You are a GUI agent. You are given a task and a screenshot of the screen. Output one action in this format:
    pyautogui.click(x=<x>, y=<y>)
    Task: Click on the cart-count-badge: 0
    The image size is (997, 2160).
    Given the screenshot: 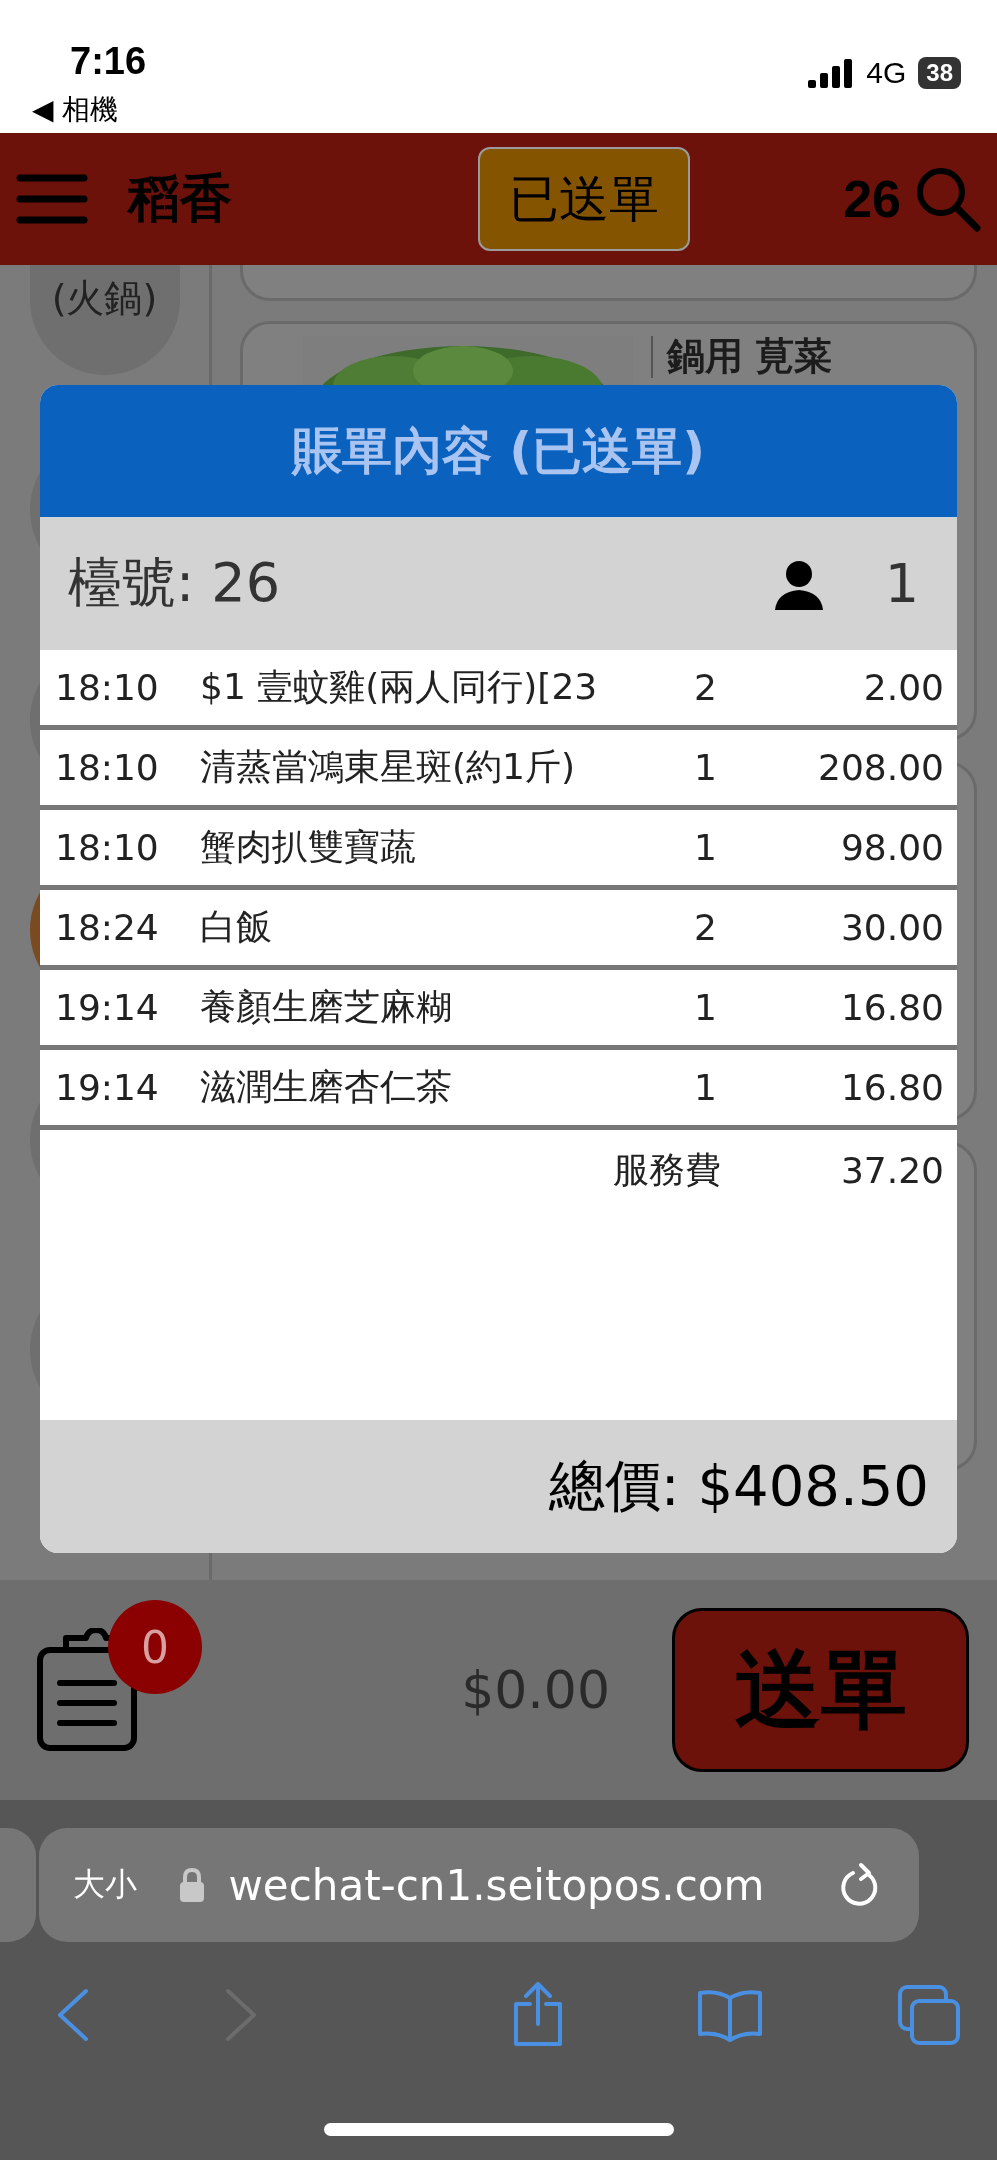 What is the action you would take?
    pyautogui.click(x=155, y=1647)
    